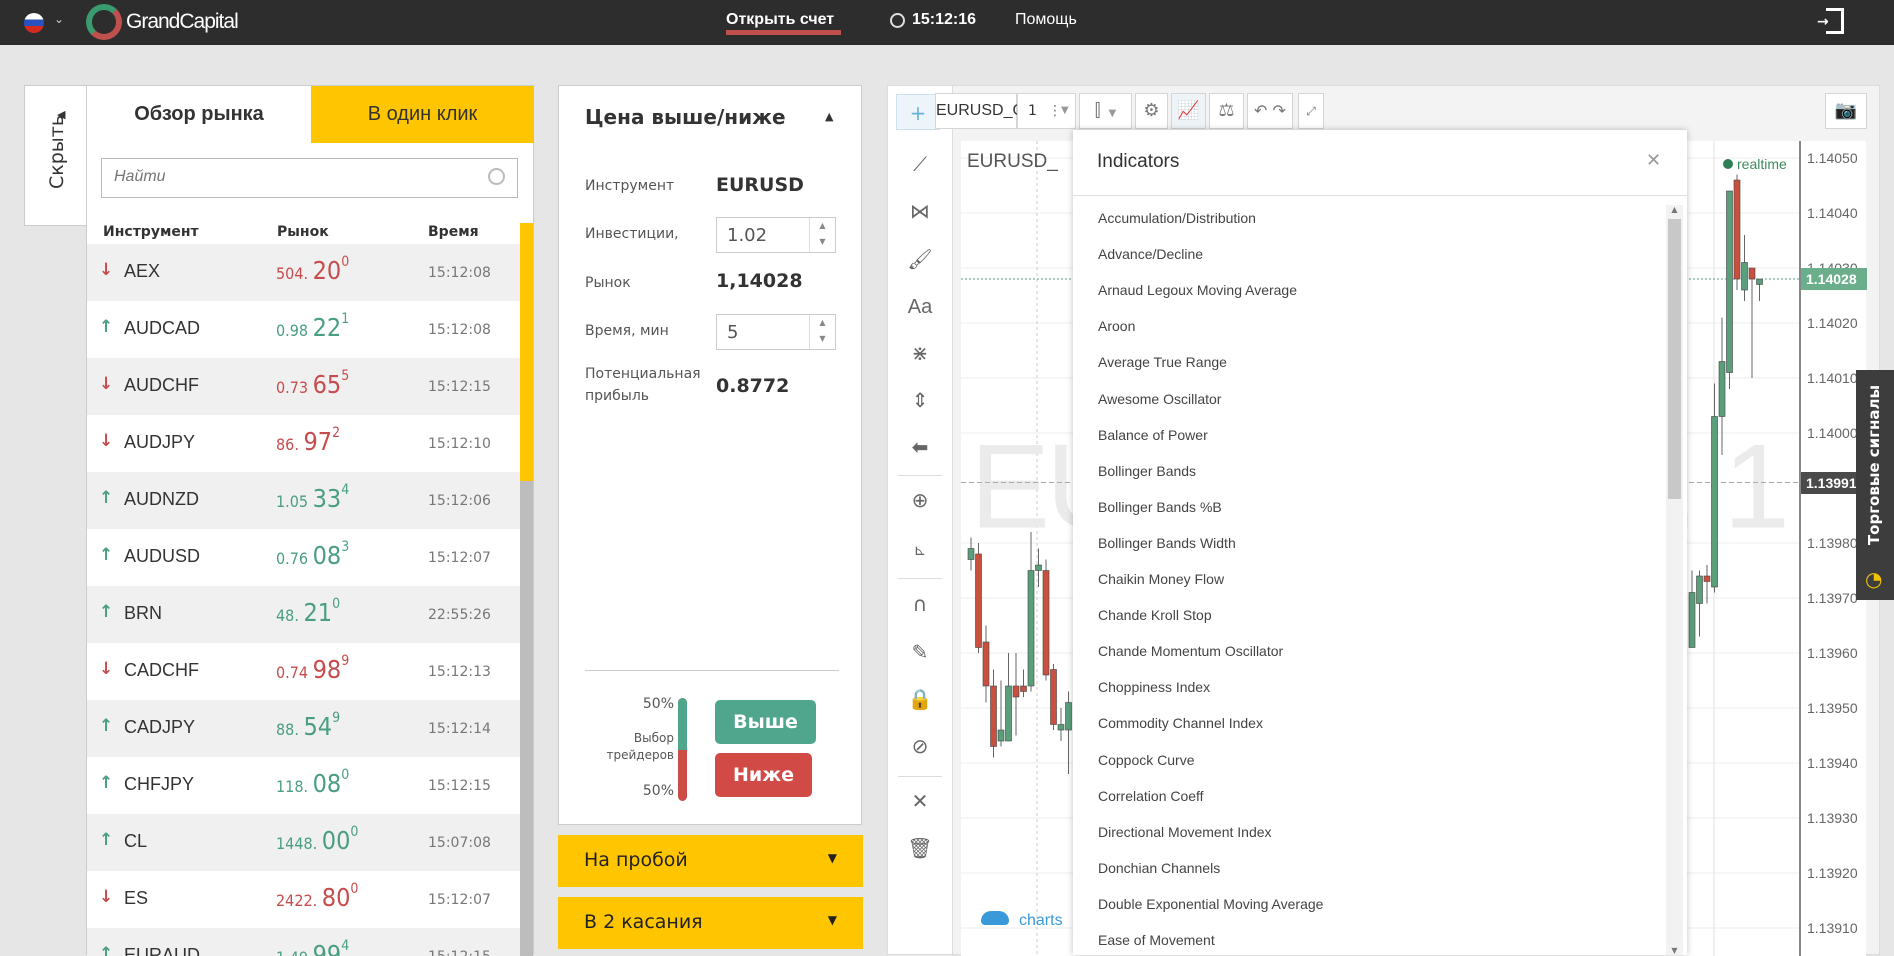 This screenshot has height=956, width=1894. Describe the element at coordinates (1153, 435) in the screenshot. I see `indicator-item: Balance of Power` at that location.